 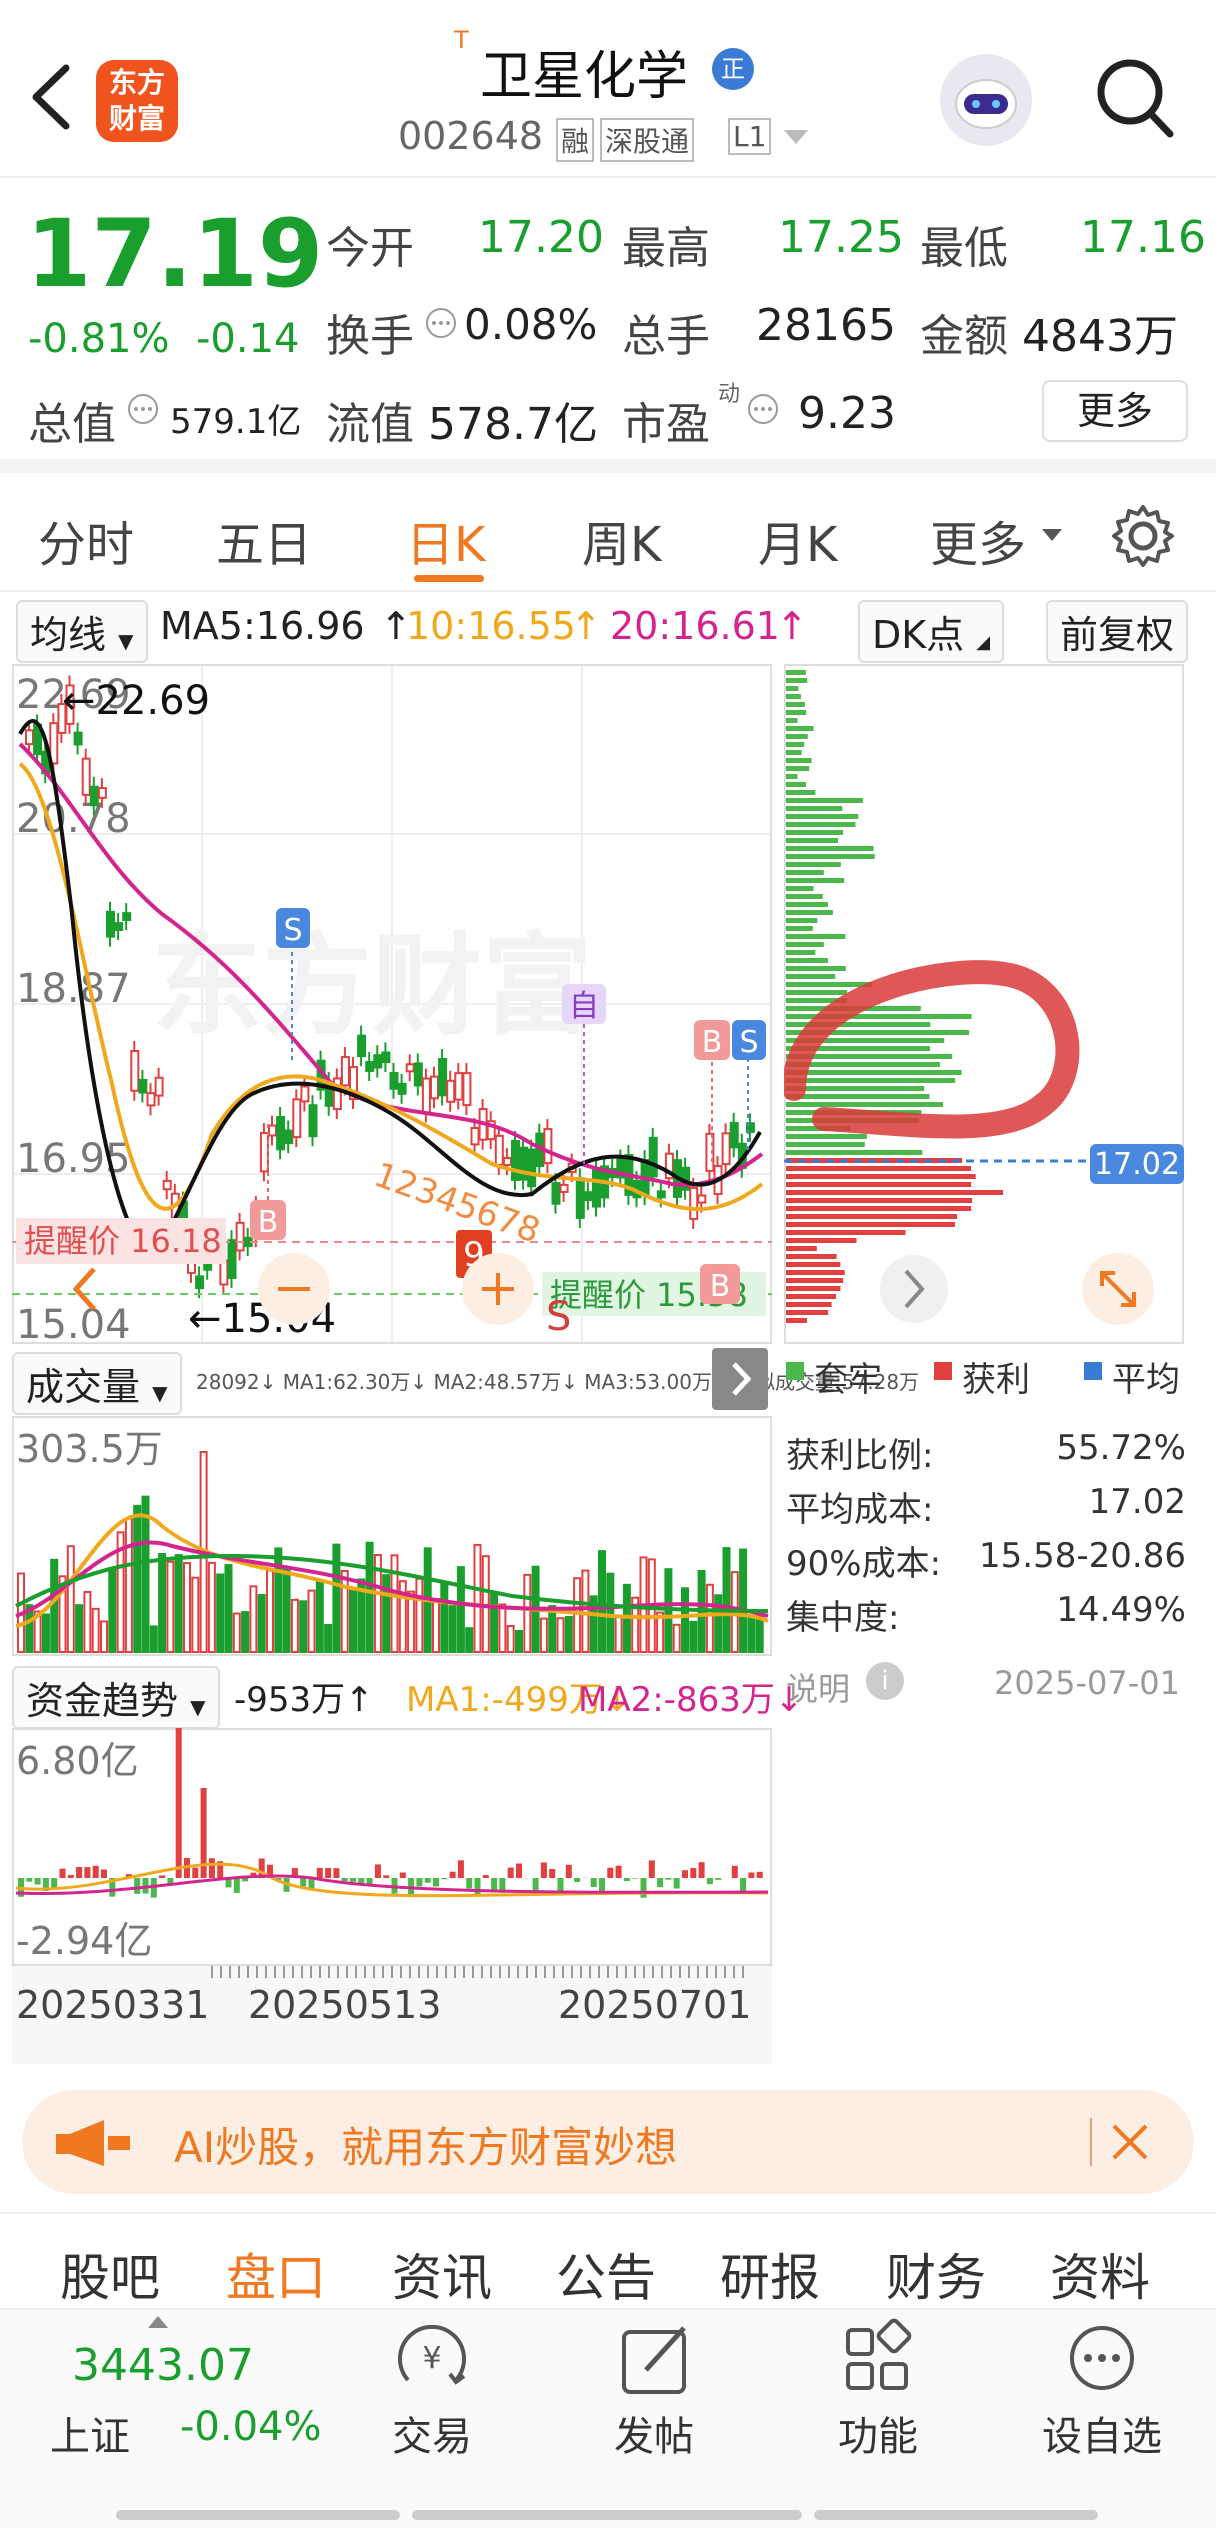 I want to click on tab-intraday: 分时, so click(x=86, y=540).